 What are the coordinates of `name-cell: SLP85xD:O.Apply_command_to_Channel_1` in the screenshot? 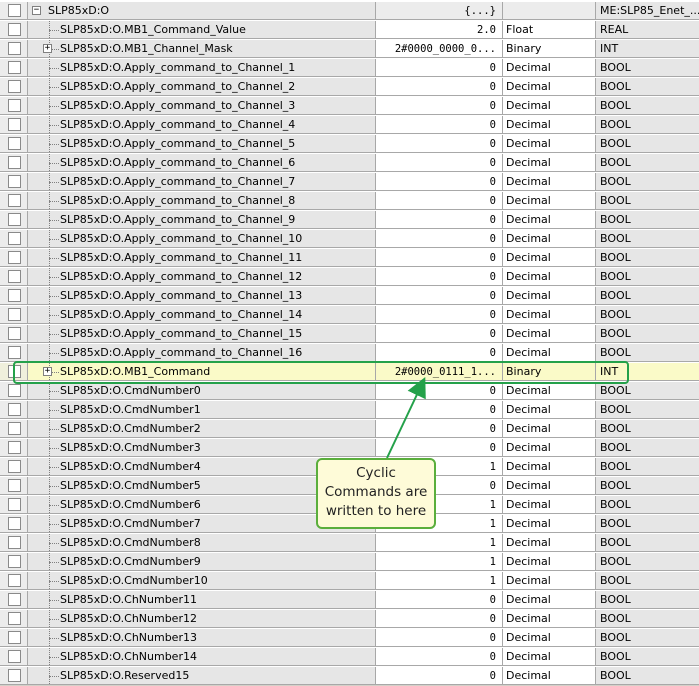 It's located at (202, 68).